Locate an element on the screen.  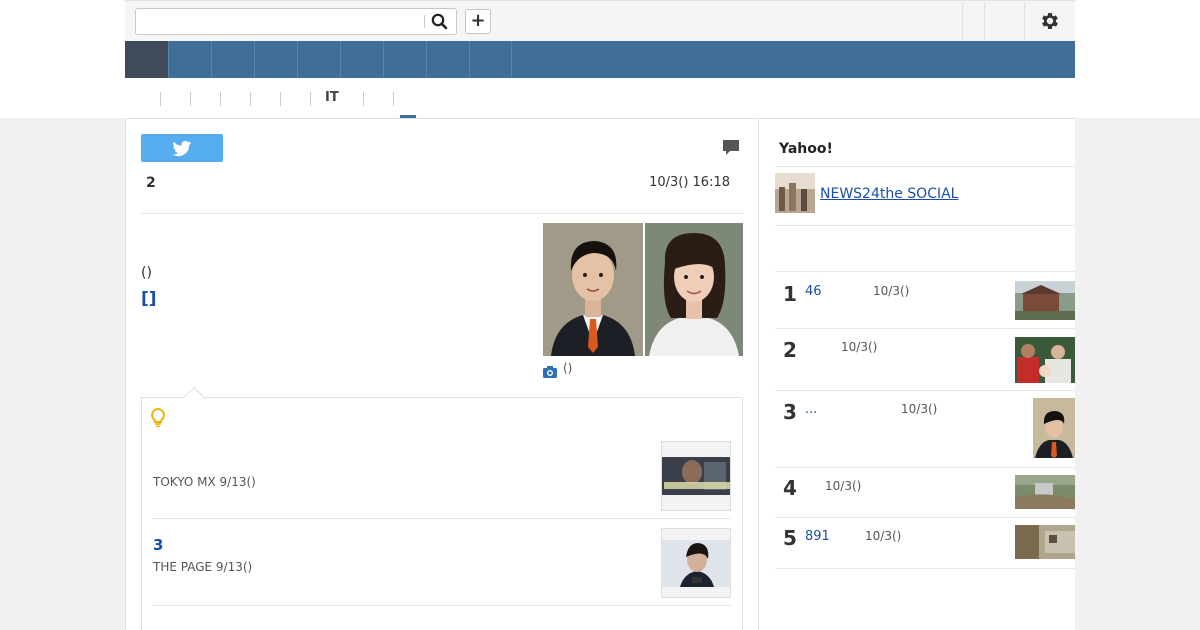
search-box is located at coordinates (296, 21).